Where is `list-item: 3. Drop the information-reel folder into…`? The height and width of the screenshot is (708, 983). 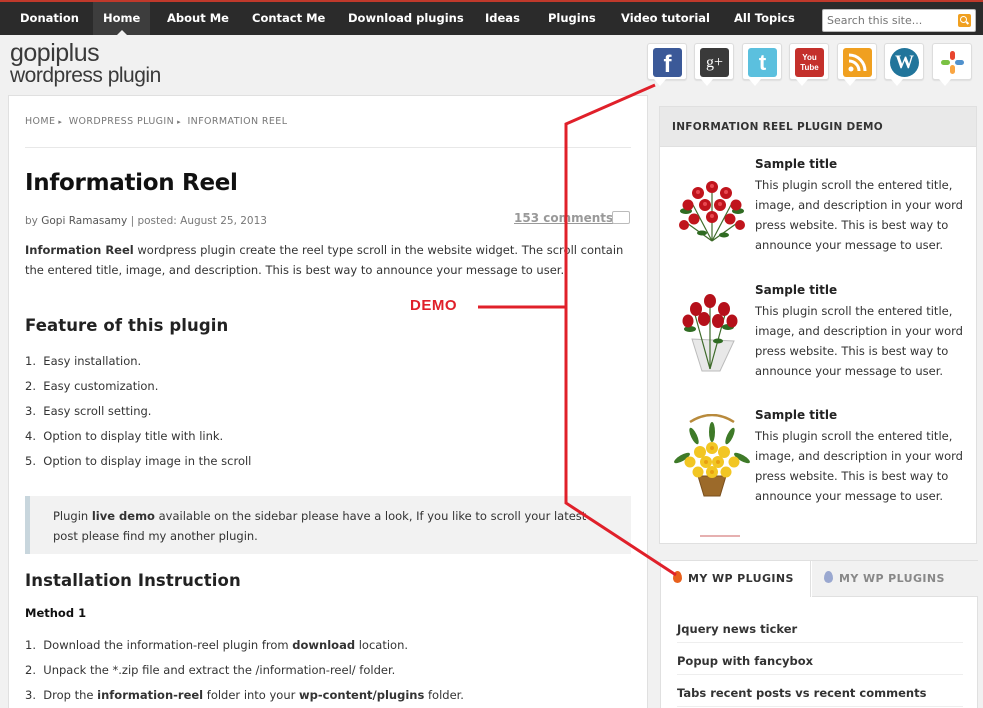
list-item: 3. Drop the information-reel folder into… is located at coordinates (244, 695).